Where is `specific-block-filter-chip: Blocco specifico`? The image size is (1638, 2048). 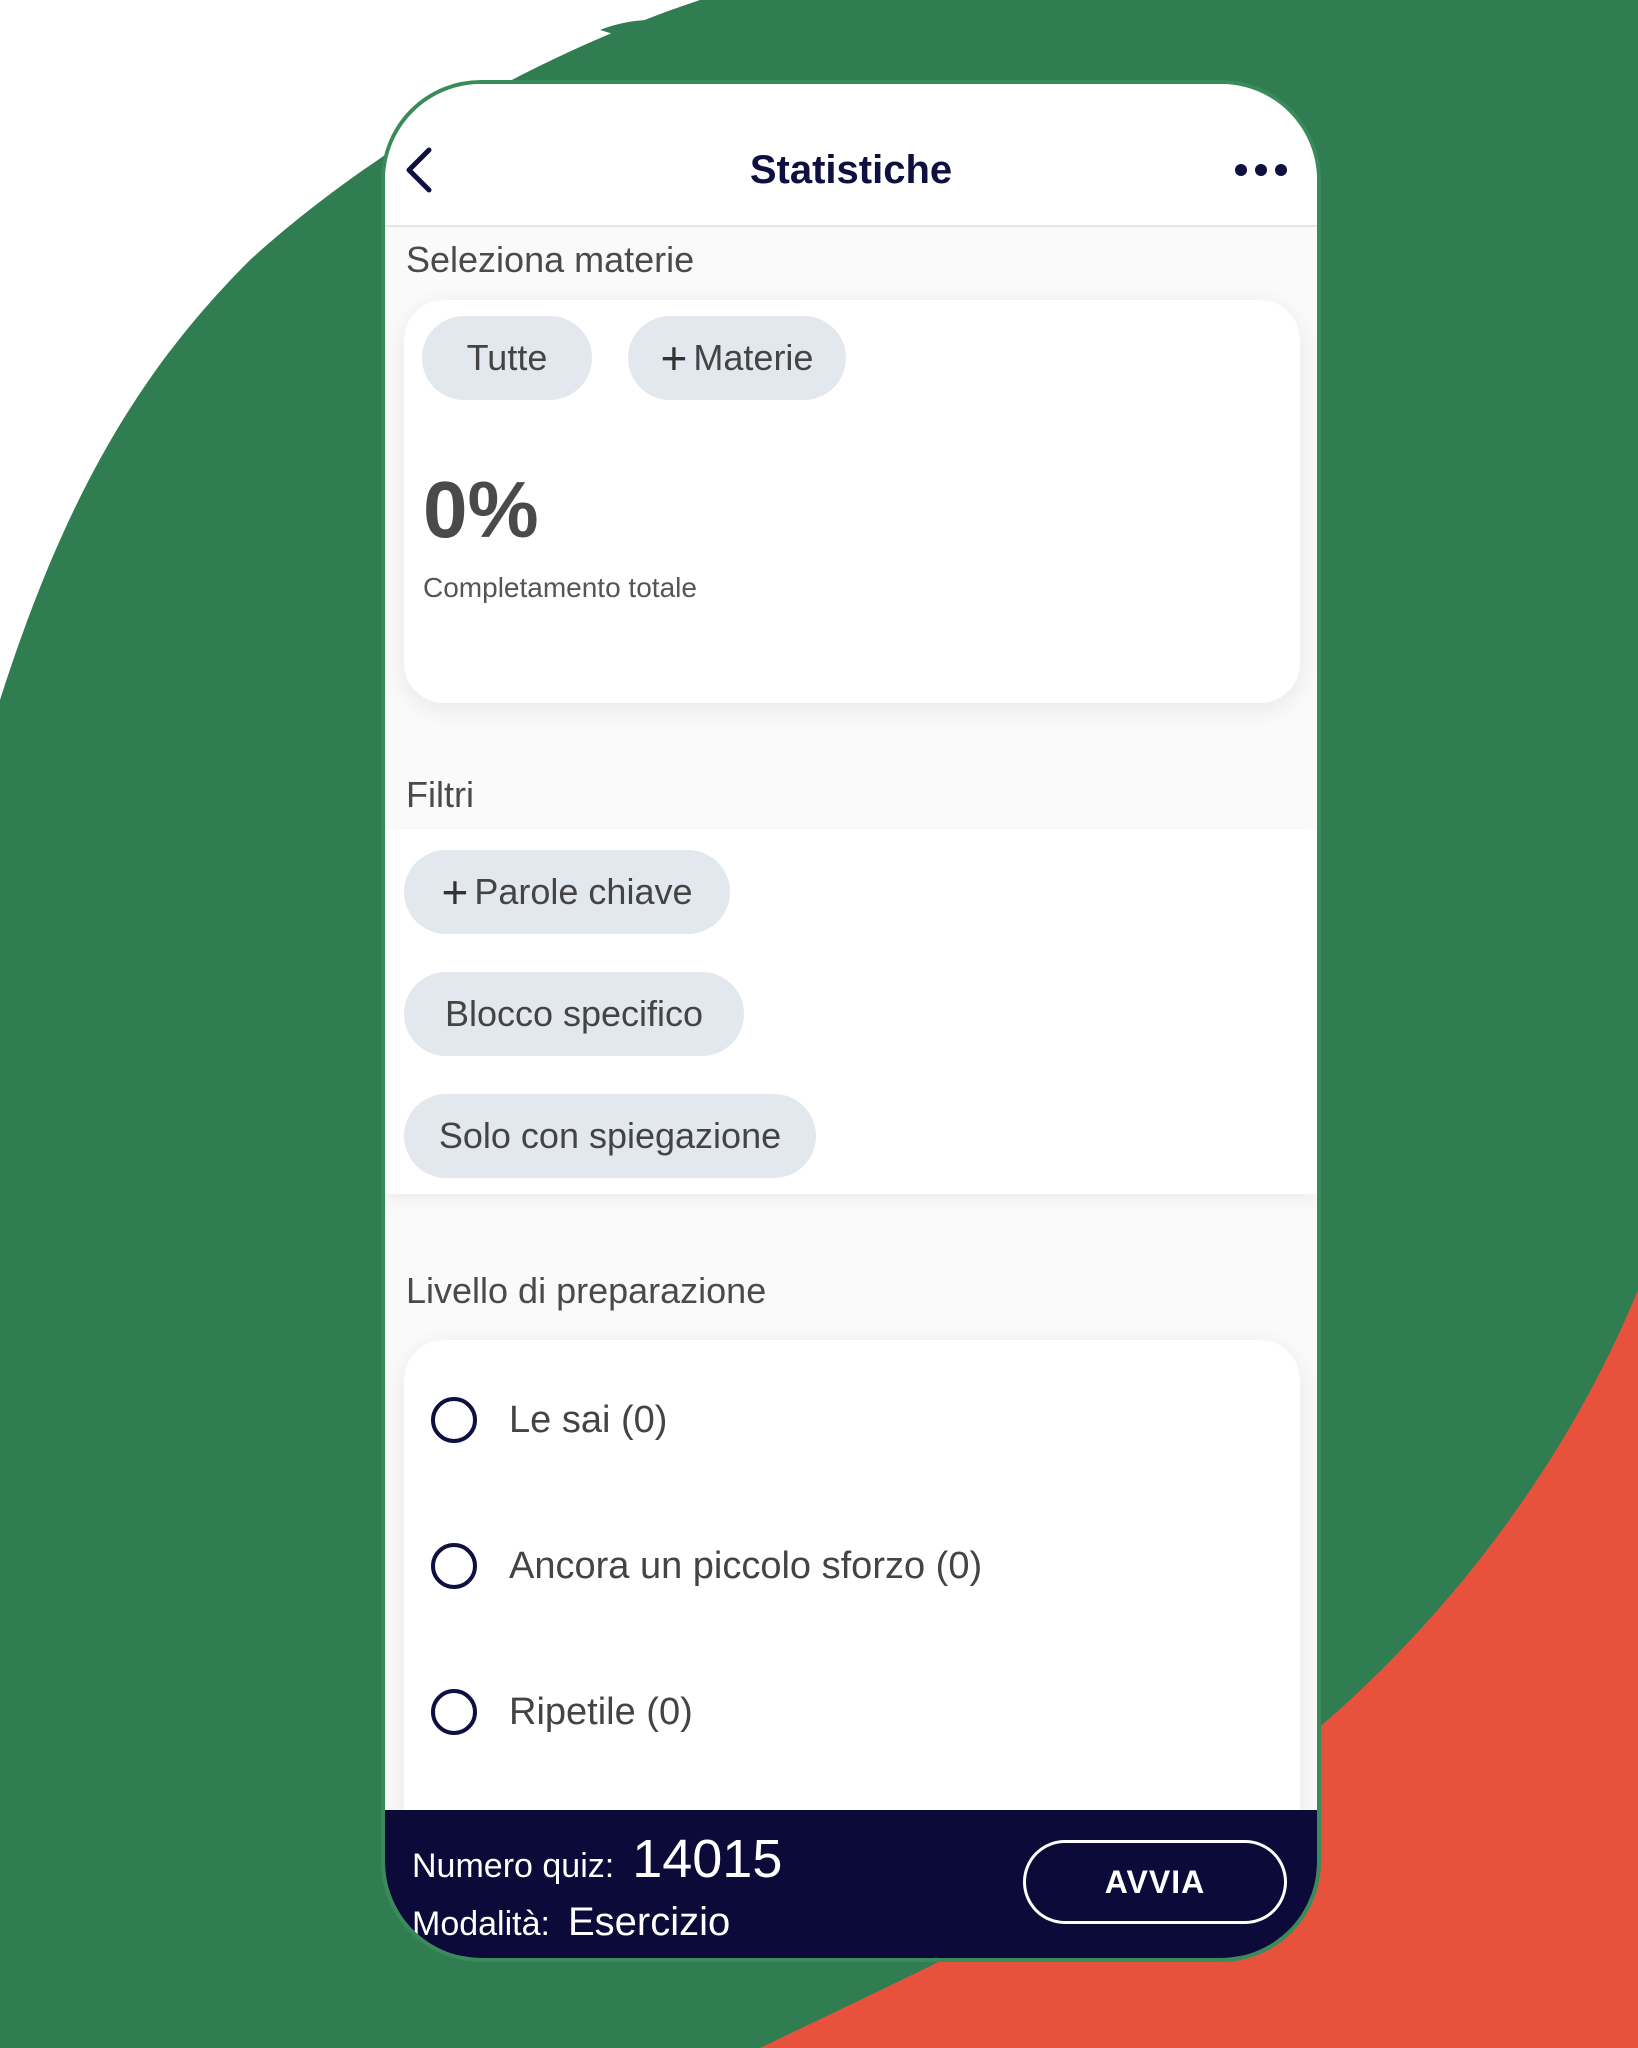
specific-block-filter-chip: Blocco specifico is located at coordinates (574, 1014).